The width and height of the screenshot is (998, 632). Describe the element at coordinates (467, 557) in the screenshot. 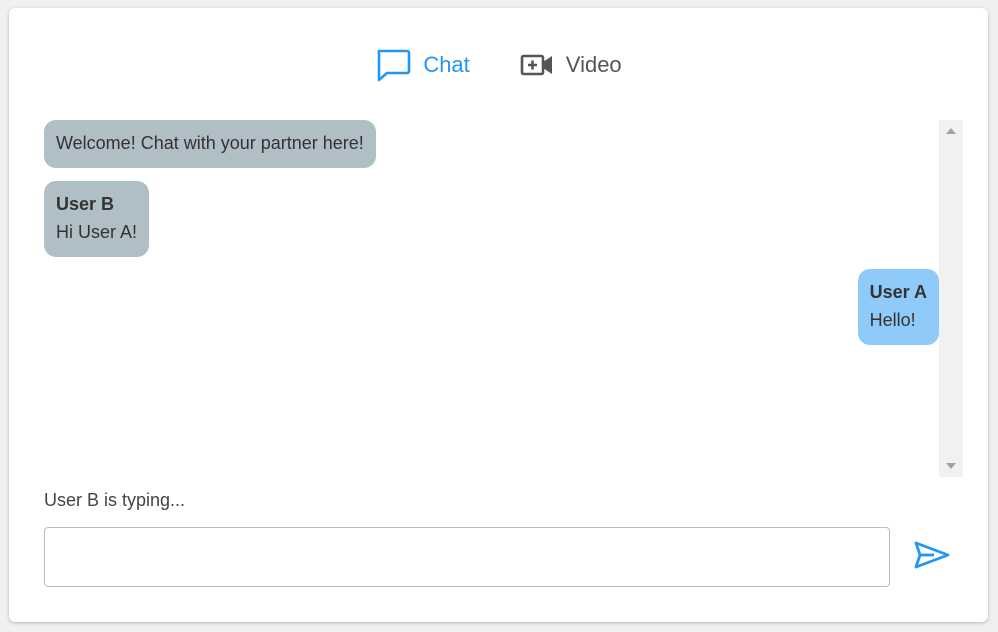

I see `message-input` at that location.